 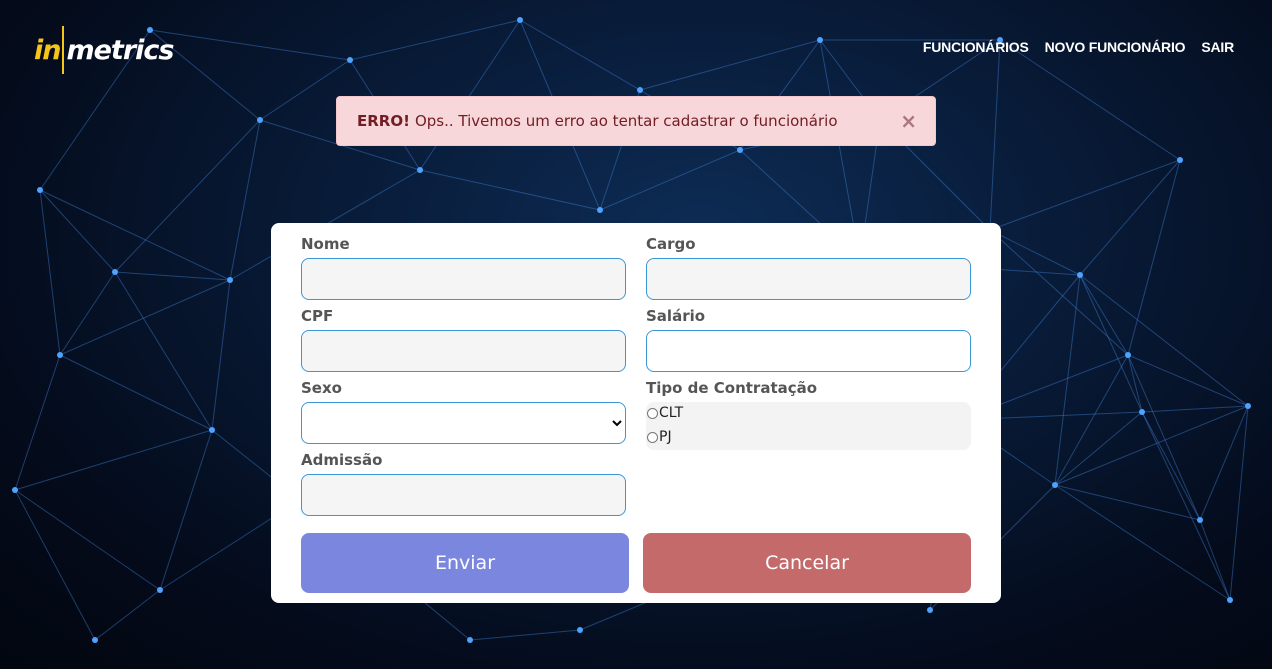 What do you see at coordinates (807, 563) in the screenshot?
I see `cancelar-button: Cancelar` at bounding box center [807, 563].